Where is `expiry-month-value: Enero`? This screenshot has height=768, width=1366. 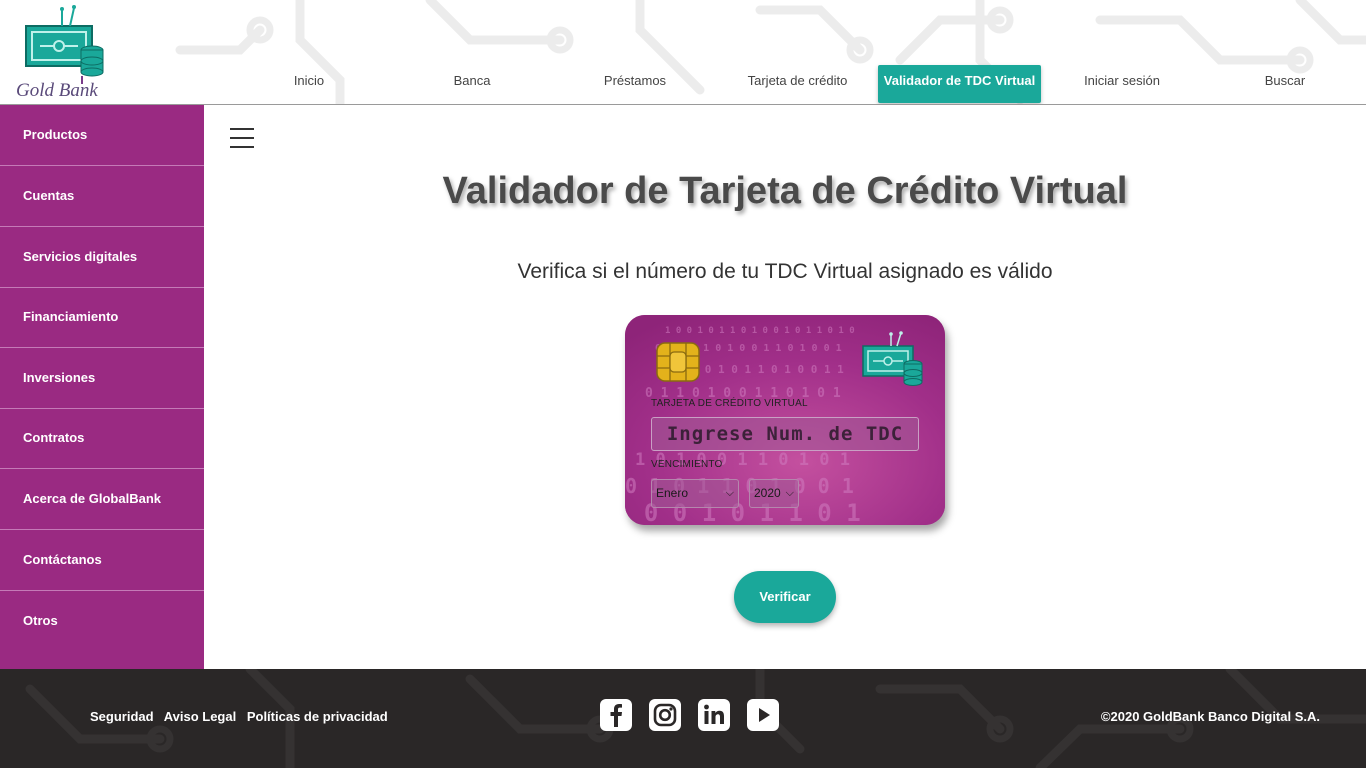
expiry-month-value: Enero is located at coordinates (672, 493).